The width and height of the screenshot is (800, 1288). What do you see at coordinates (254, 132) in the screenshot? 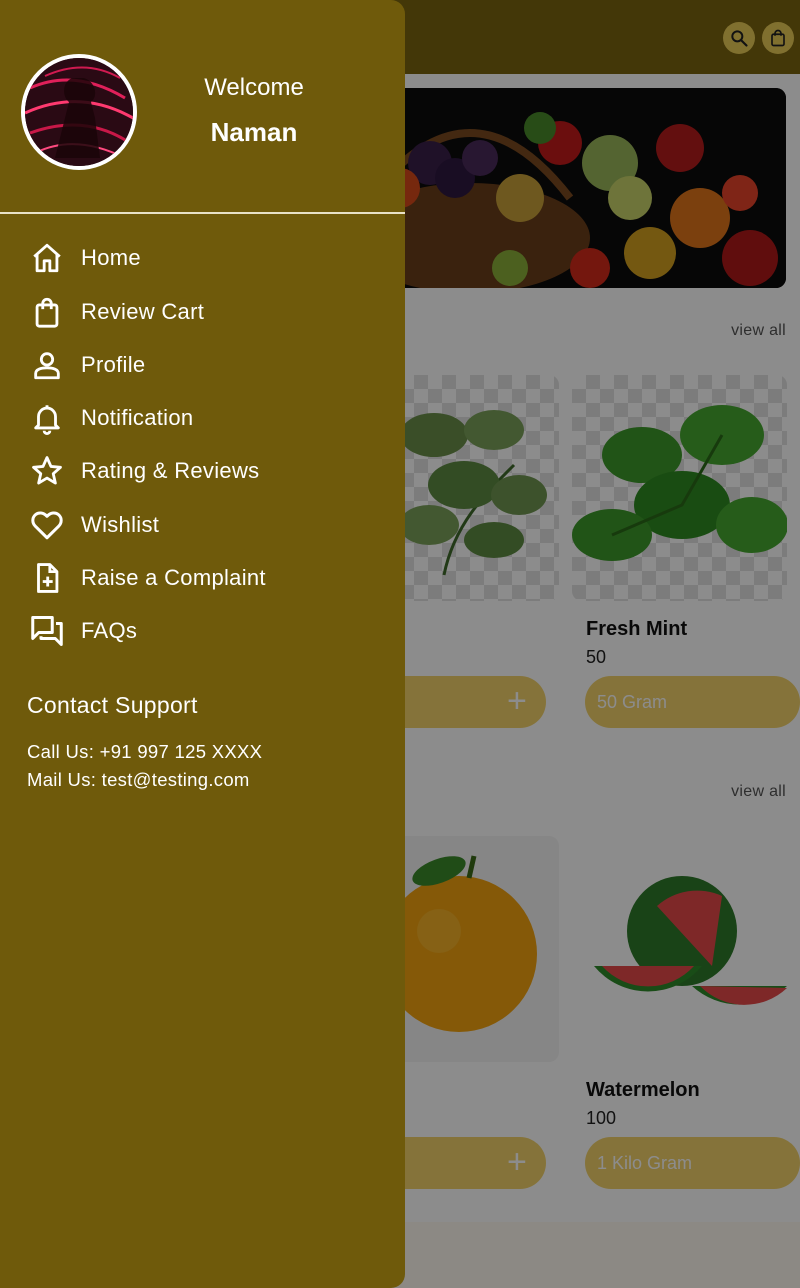
I see `user-name: Naman` at bounding box center [254, 132].